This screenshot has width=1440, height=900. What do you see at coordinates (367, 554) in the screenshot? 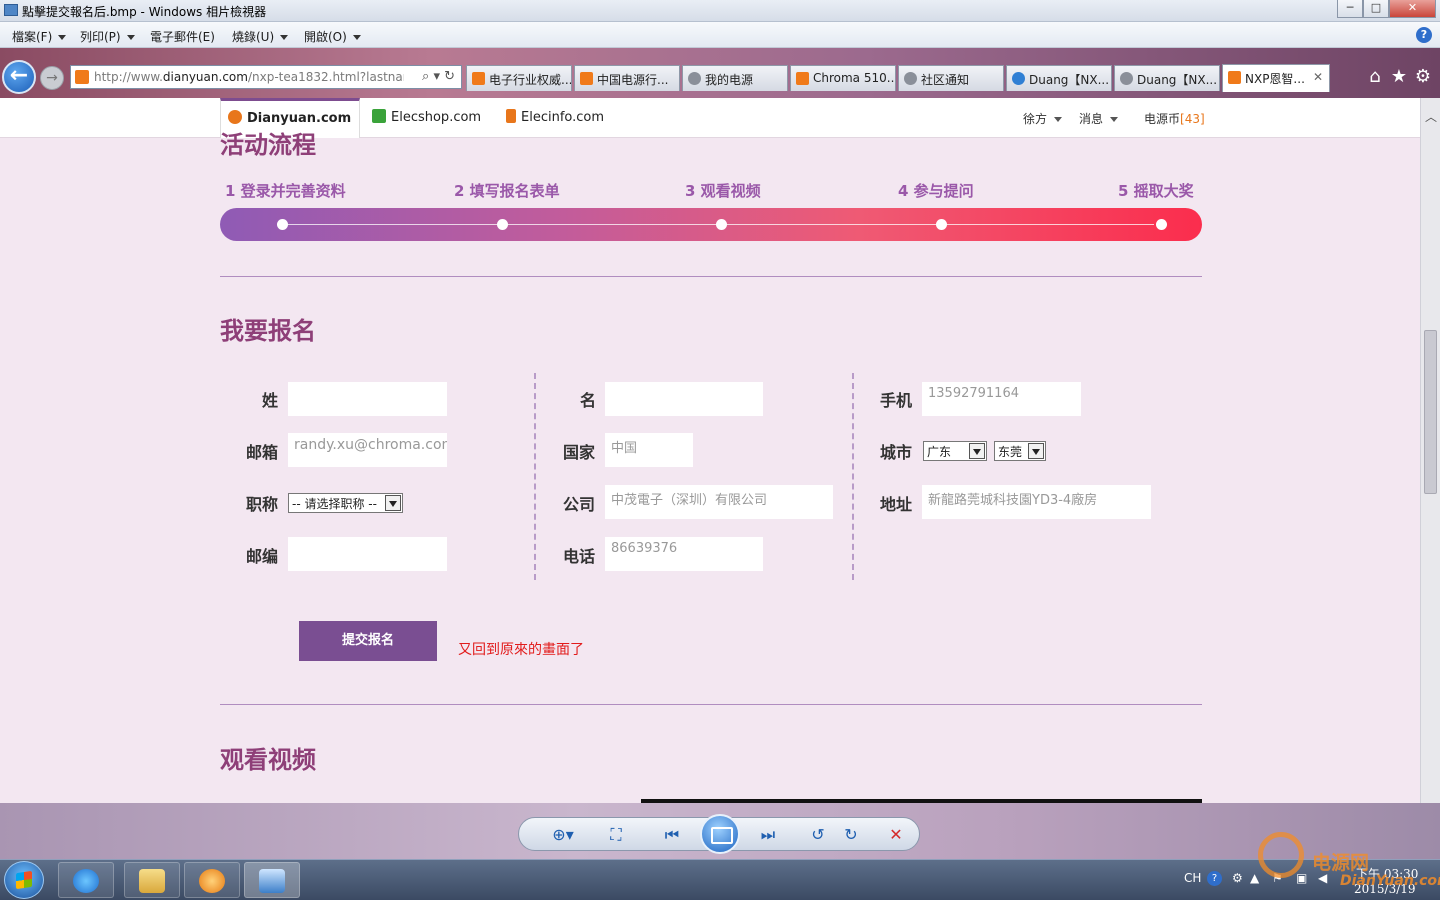
I see `zip-input` at bounding box center [367, 554].